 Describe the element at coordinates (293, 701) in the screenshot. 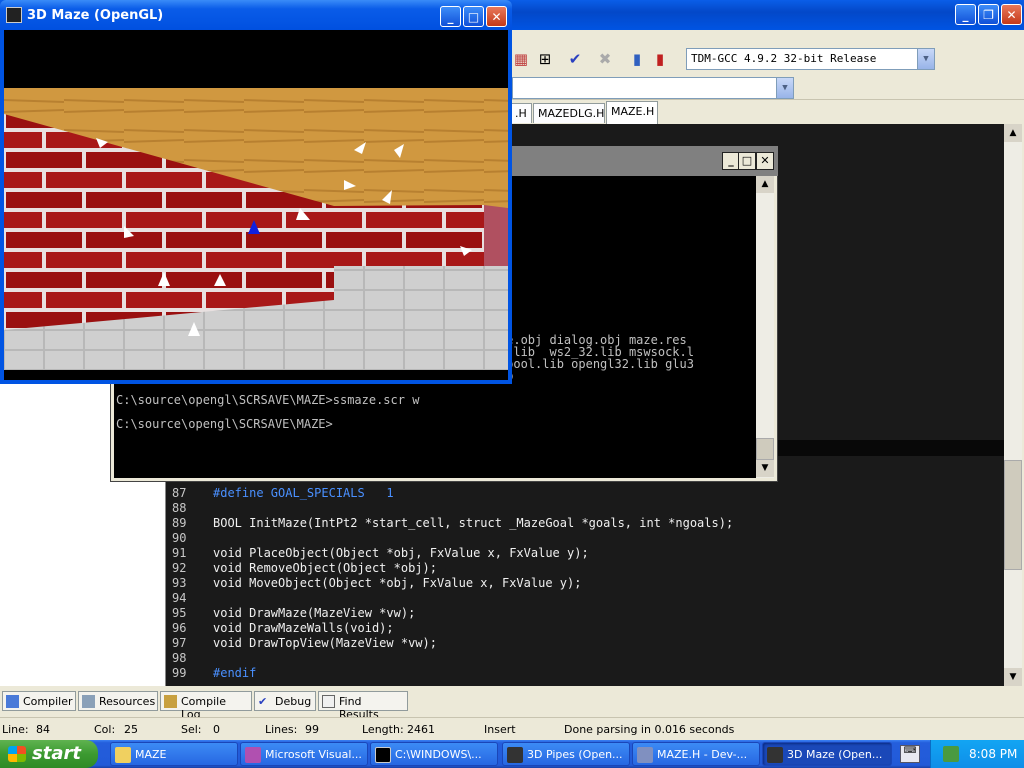

I see `tab-label: Debug` at that location.